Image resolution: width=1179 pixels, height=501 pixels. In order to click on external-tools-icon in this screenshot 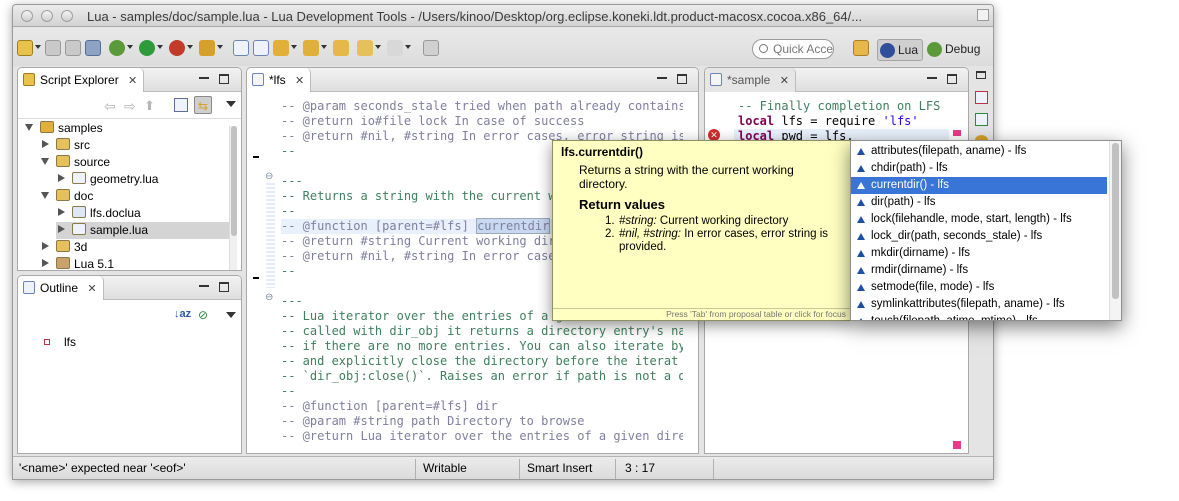, I will do `click(177, 48)`.